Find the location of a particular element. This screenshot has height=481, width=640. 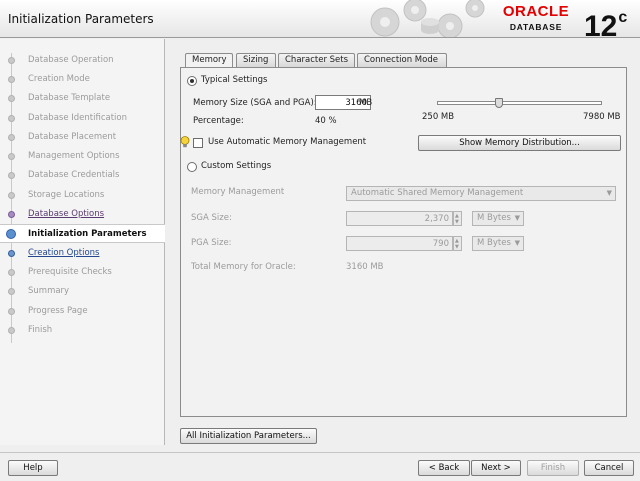

slider-max-label: 7980 MB is located at coordinates (602, 117).